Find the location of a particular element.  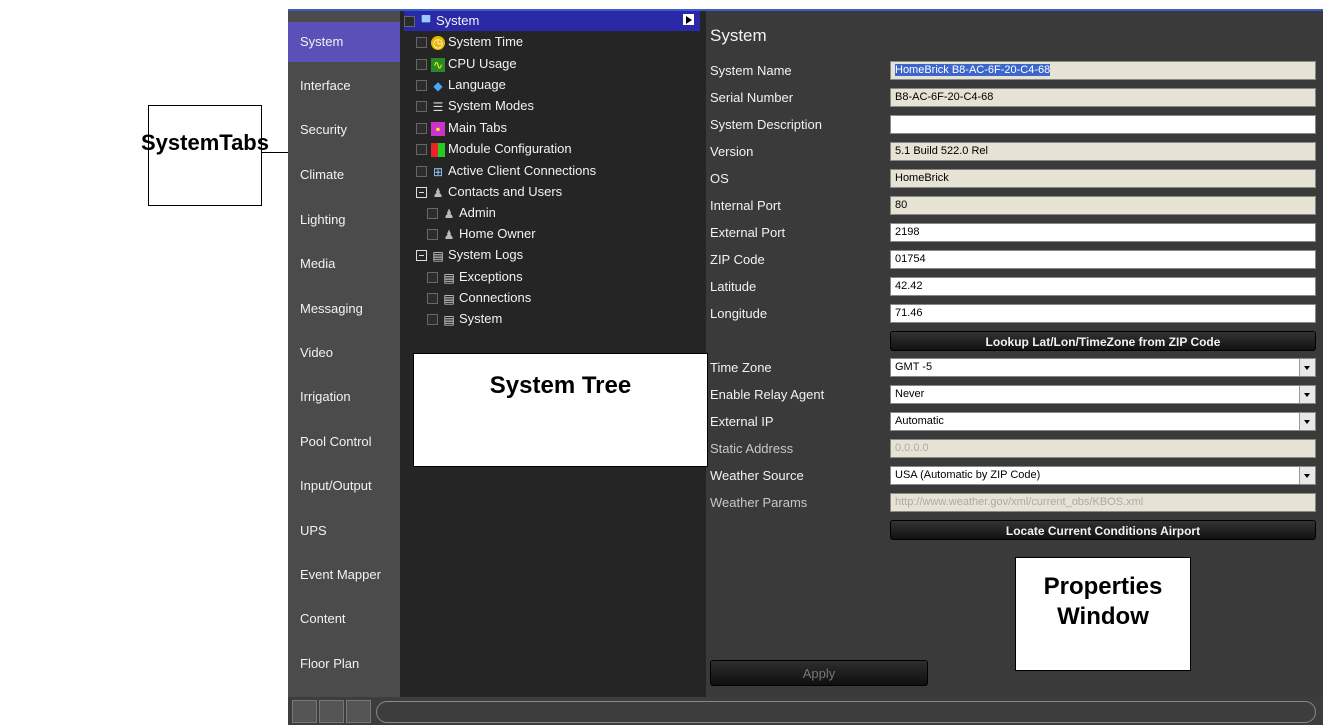

tree-item-system-time: ◷ System Time is located at coordinates (469, 42).